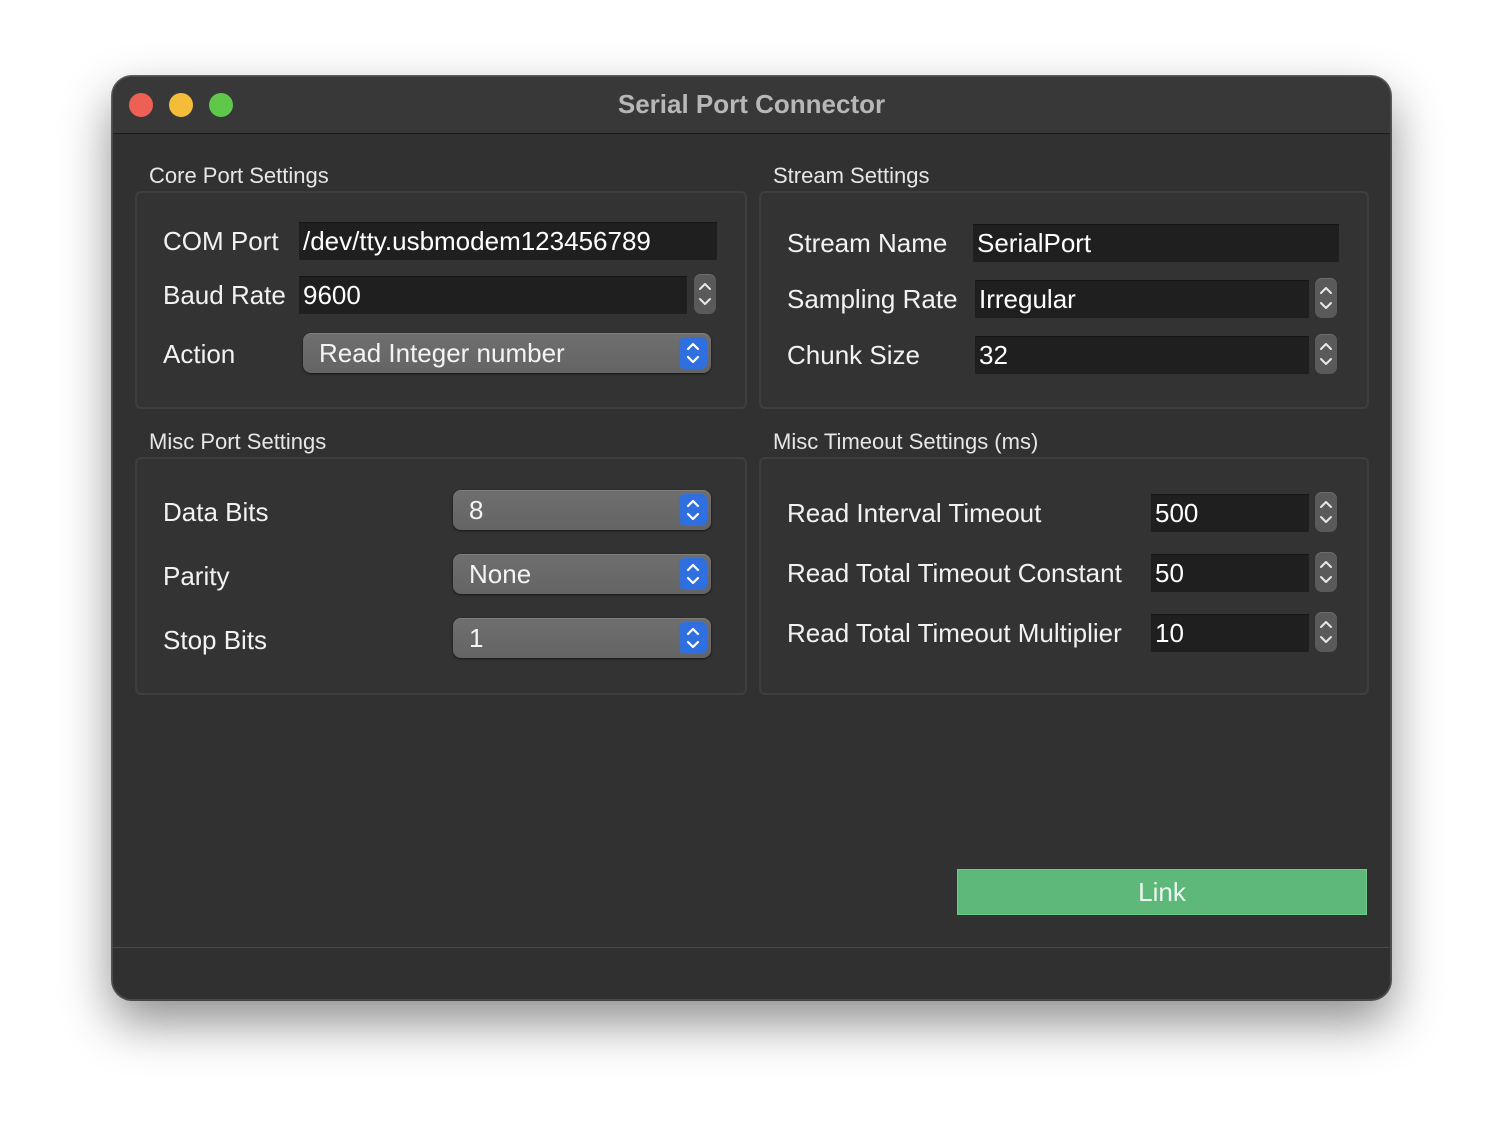 The height and width of the screenshot is (1148, 1502). What do you see at coordinates (476, 510) in the screenshot?
I see `data-bits-selected-value: 8` at bounding box center [476, 510].